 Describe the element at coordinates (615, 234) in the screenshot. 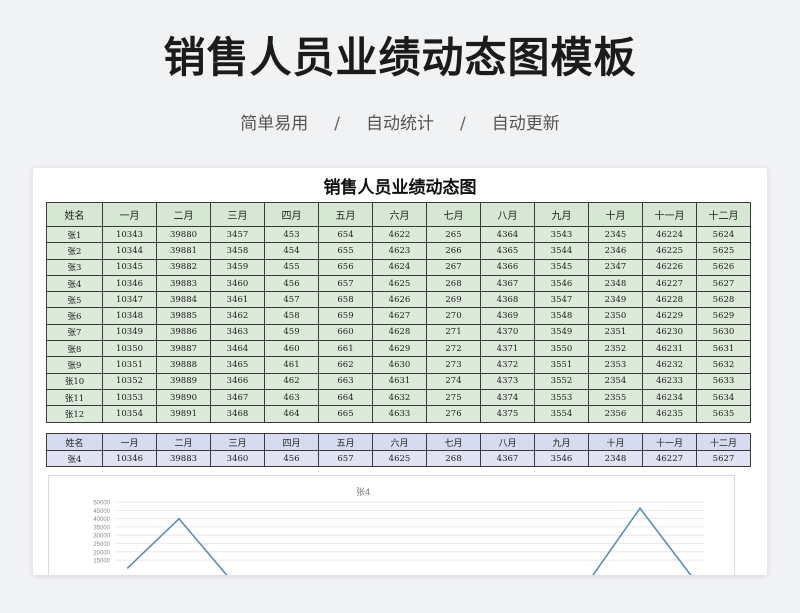

I see `table-cell: 2345` at that location.